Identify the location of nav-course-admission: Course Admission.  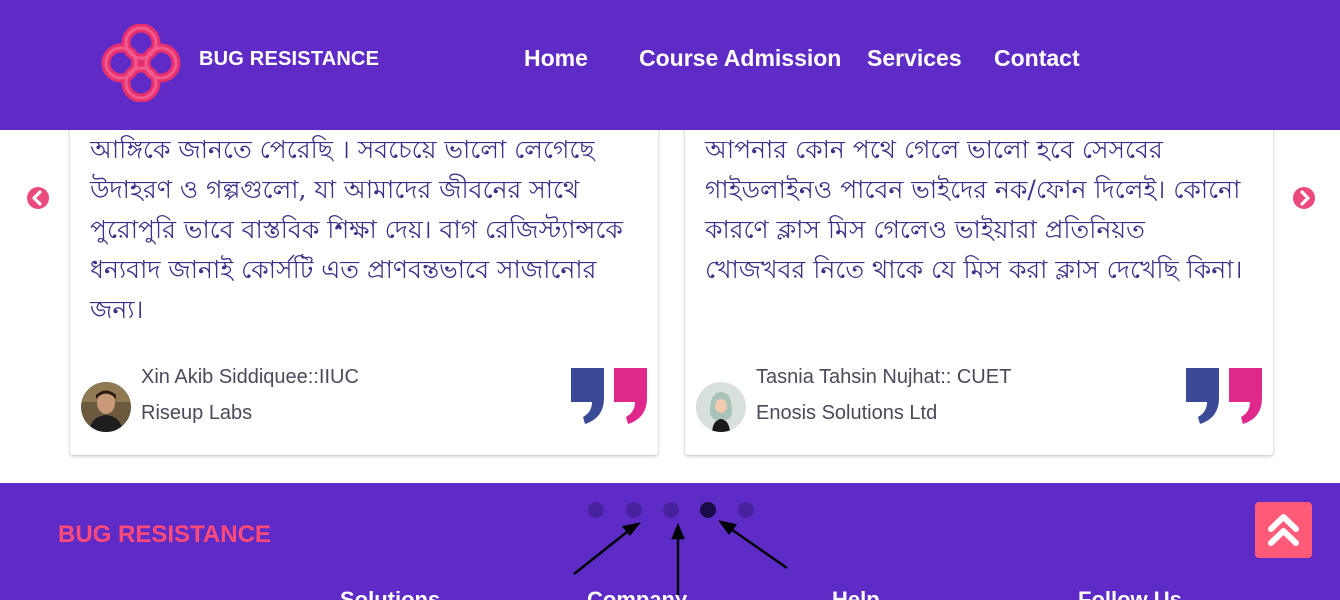
(740, 58).